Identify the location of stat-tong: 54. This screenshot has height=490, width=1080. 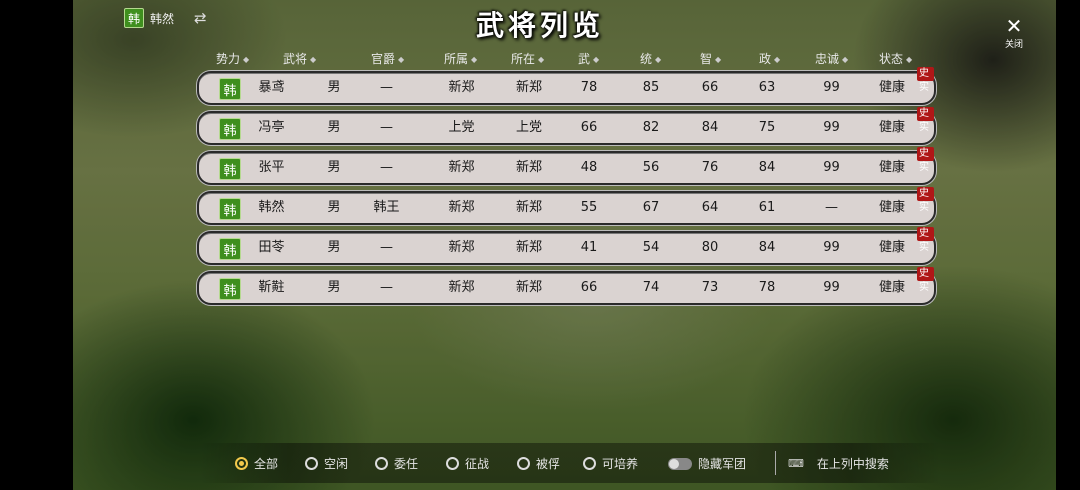
(651, 247).